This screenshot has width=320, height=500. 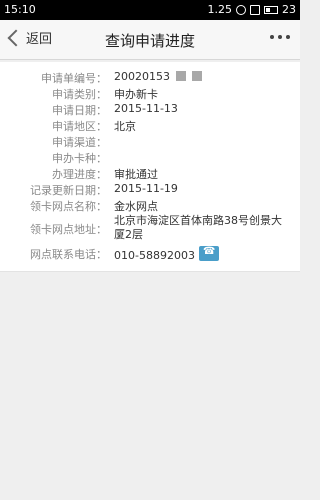 What do you see at coordinates (146, 108) in the screenshot?
I see `detail-value: 2015-11-13` at bounding box center [146, 108].